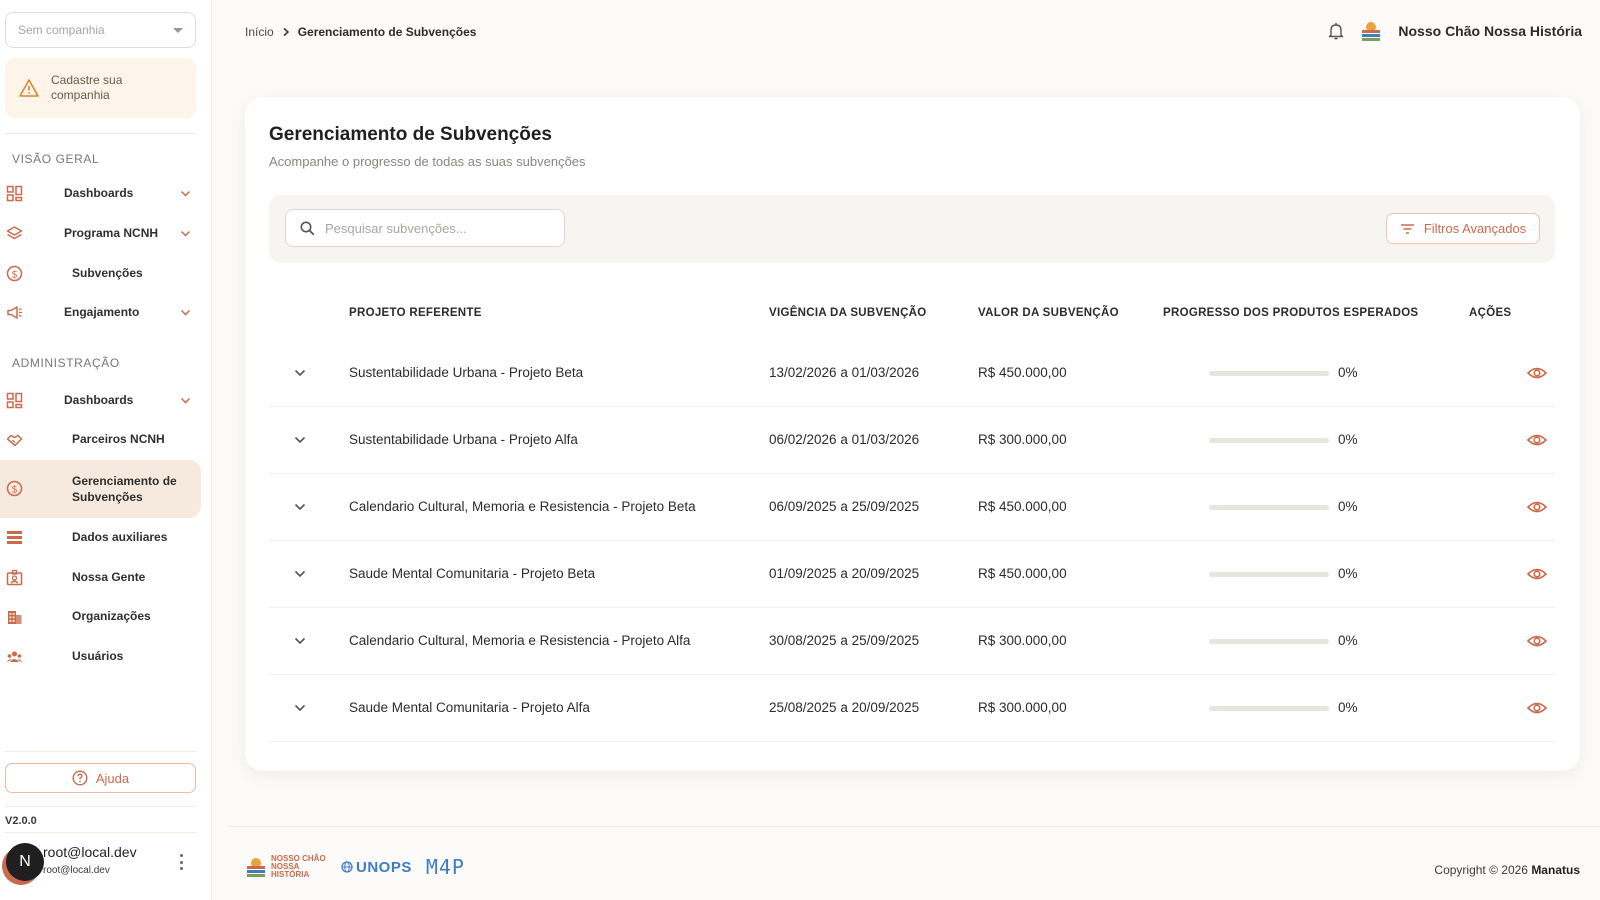 The height and width of the screenshot is (900, 1600). Describe the element at coordinates (1371, 31) in the screenshot. I see `org-logo-icon` at that location.